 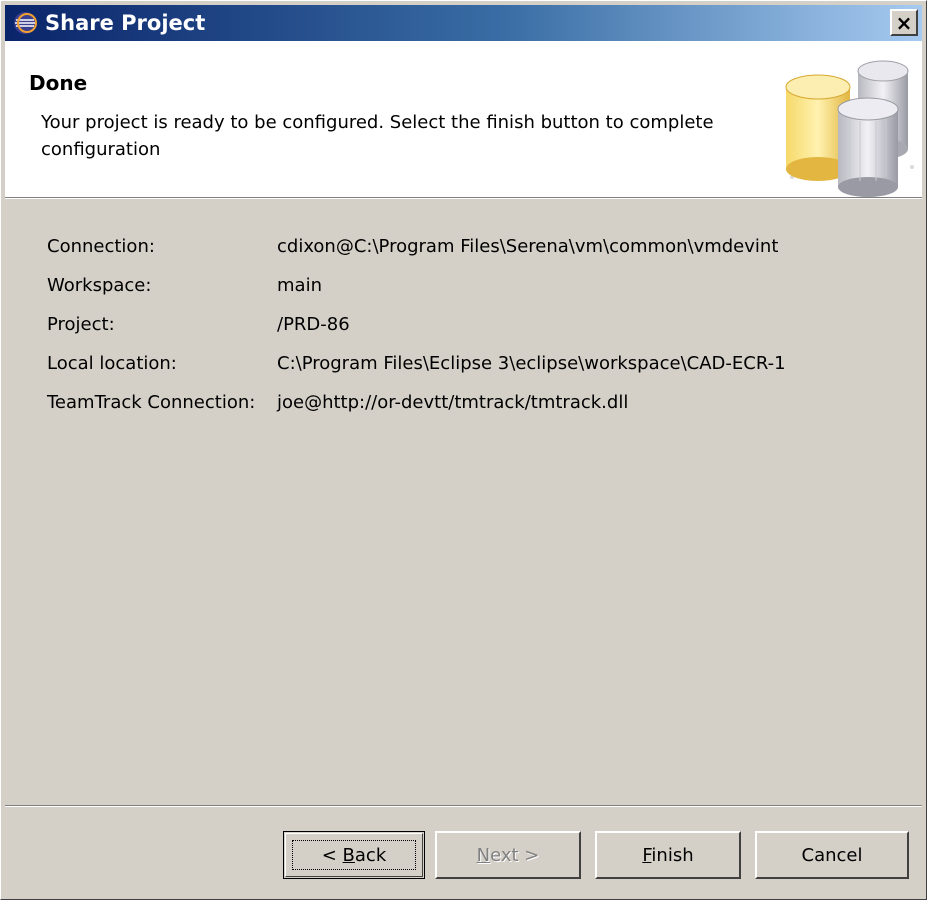 What do you see at coordinates (81, 324) in the screenshot?
I see `project-label: Project:` at bounding box center [81, 324].